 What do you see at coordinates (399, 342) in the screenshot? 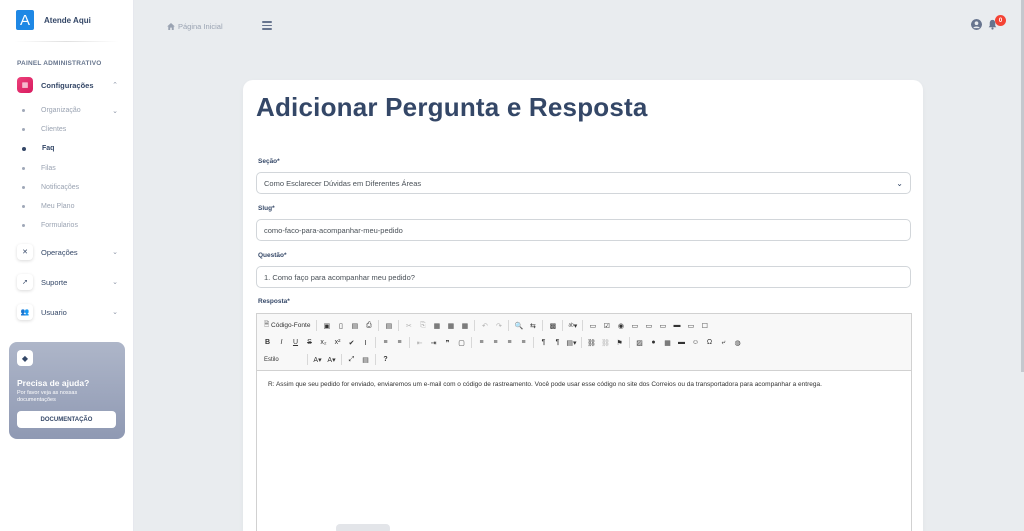
I see `bulleted-list-icon: ≡` at bounding box center [399, 342].